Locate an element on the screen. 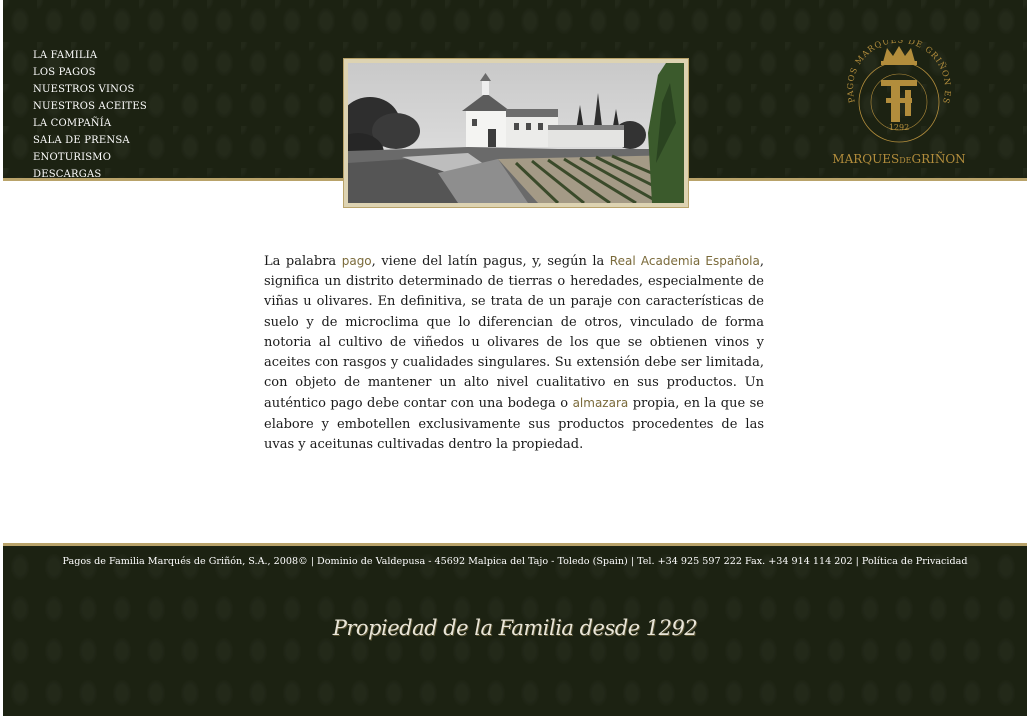 This screenshot has width=1027, height=720. logo-brand-suffix: GRIÑON is located at coordinates (938, 158).